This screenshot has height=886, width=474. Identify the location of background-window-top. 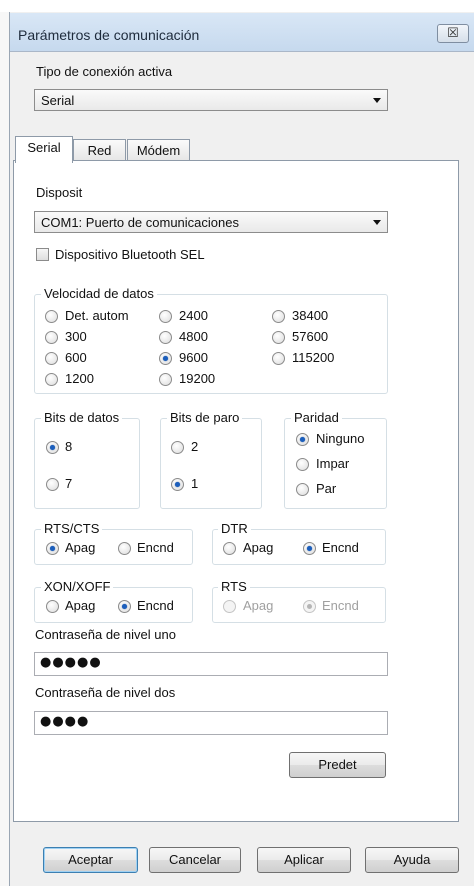
(237, 6).